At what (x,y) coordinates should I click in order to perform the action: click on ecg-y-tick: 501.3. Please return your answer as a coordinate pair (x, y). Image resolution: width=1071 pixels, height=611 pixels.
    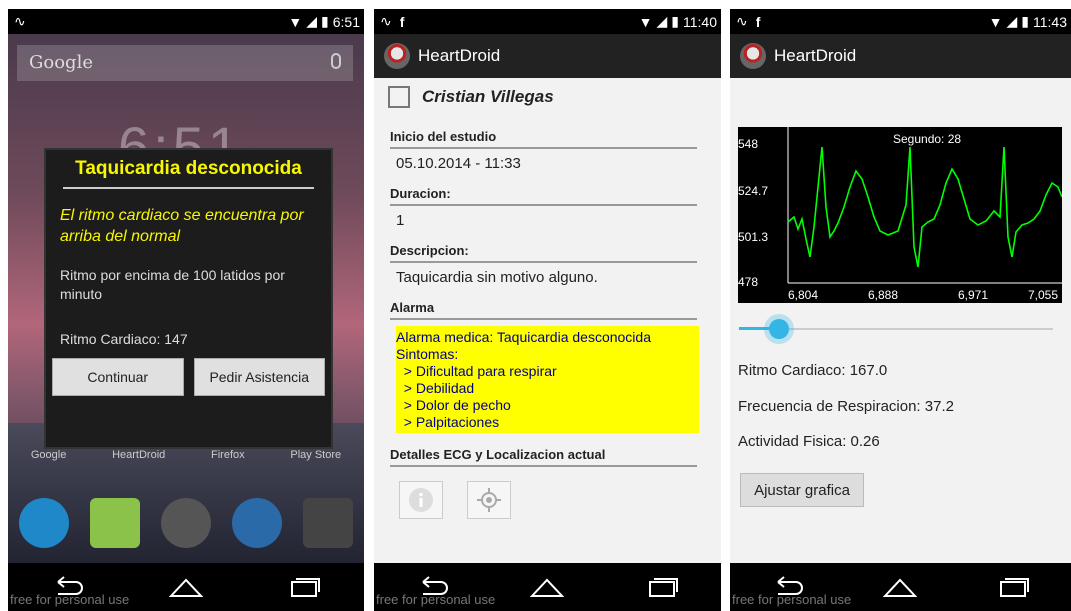
    Looking at the image, I should click on (753, 237).